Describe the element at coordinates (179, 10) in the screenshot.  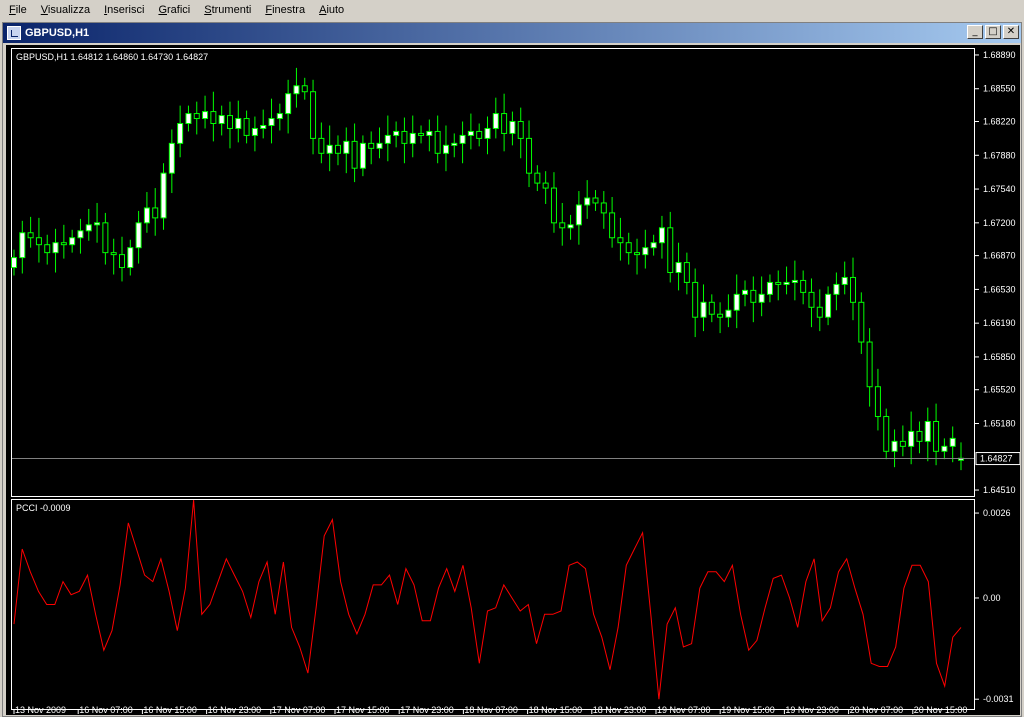
I see `menu-label-rest: rafici` at that location.